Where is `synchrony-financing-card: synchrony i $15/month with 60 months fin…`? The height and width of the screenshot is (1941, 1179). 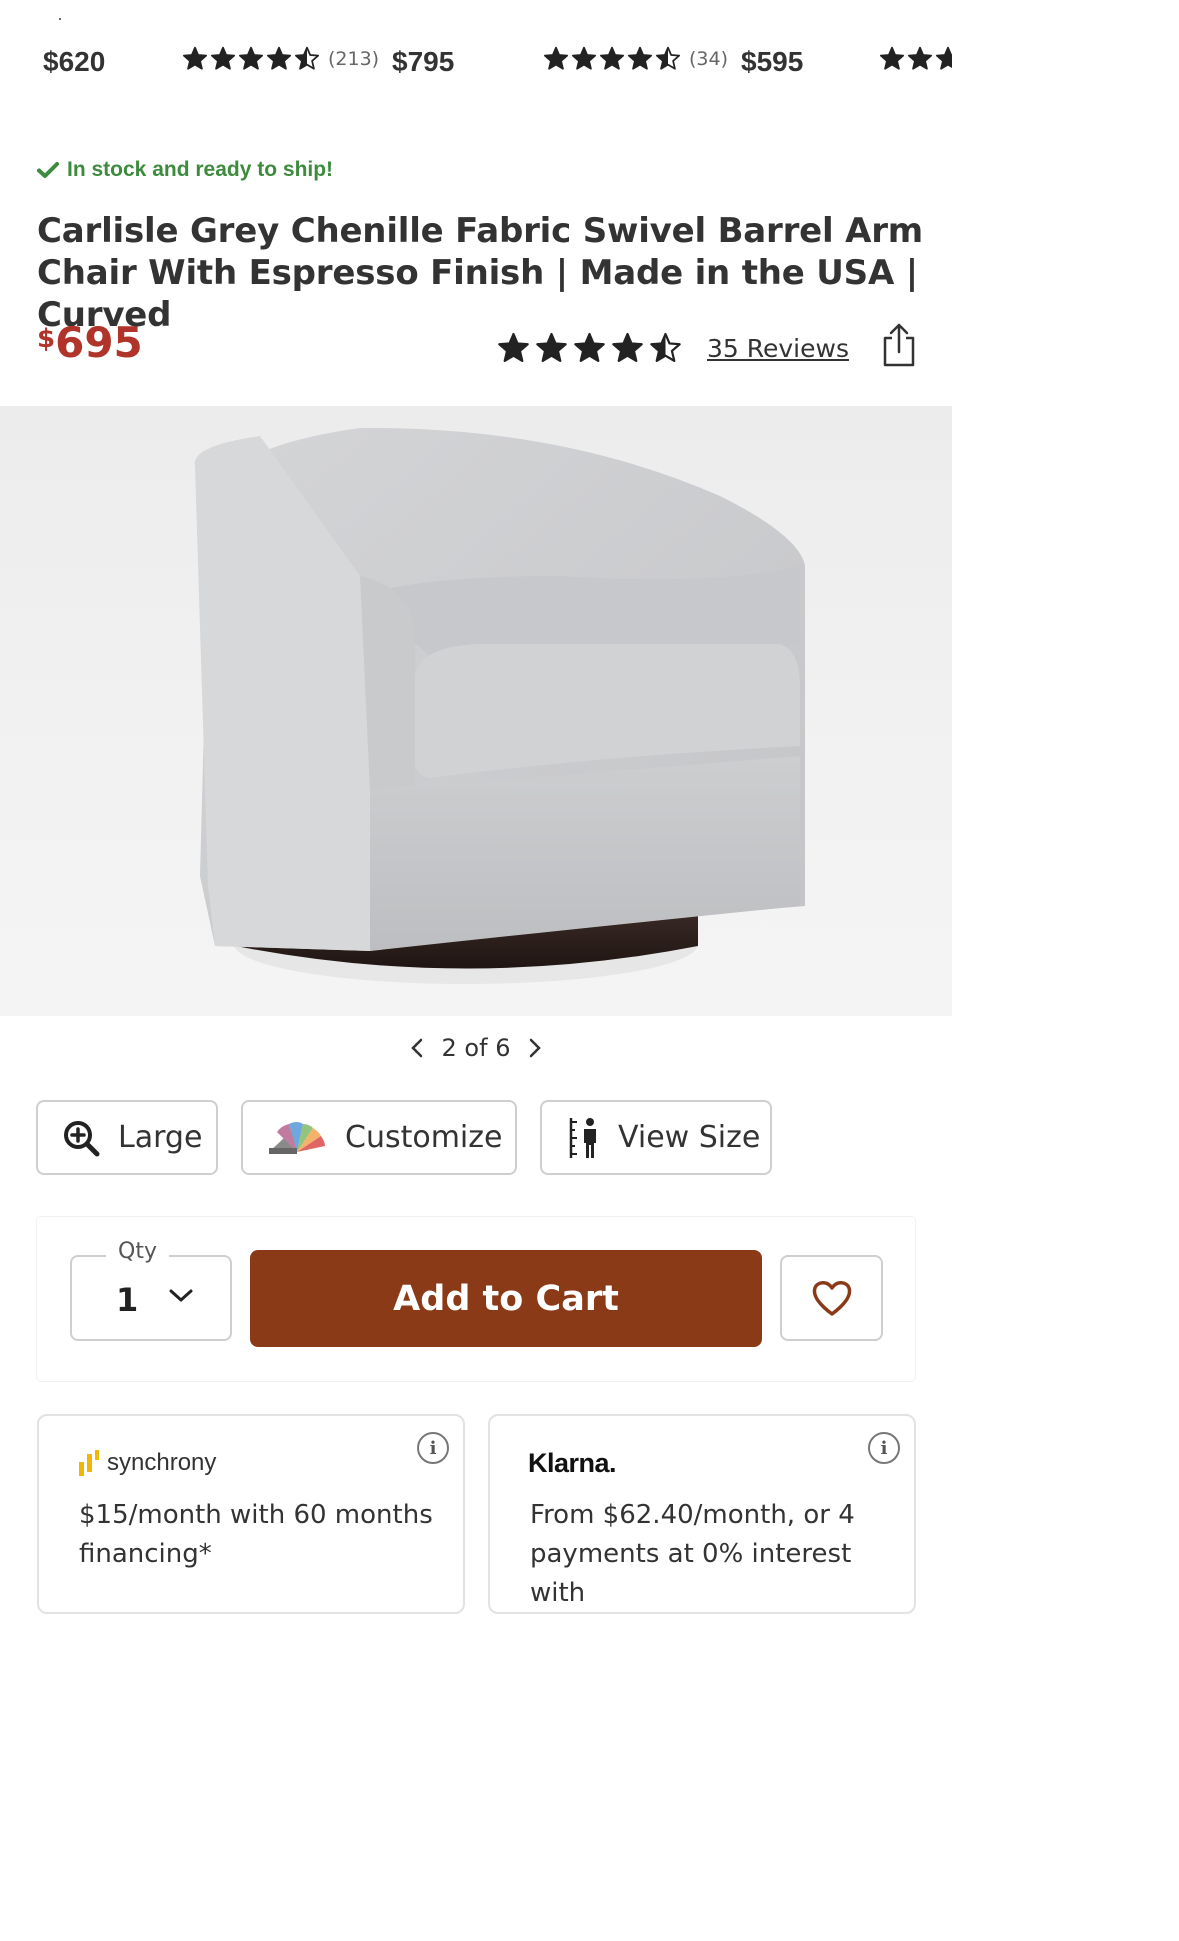 synchrony-financing-card: synchrony i $15/month with 60 months fin… is located at coordinates (251, 1514).